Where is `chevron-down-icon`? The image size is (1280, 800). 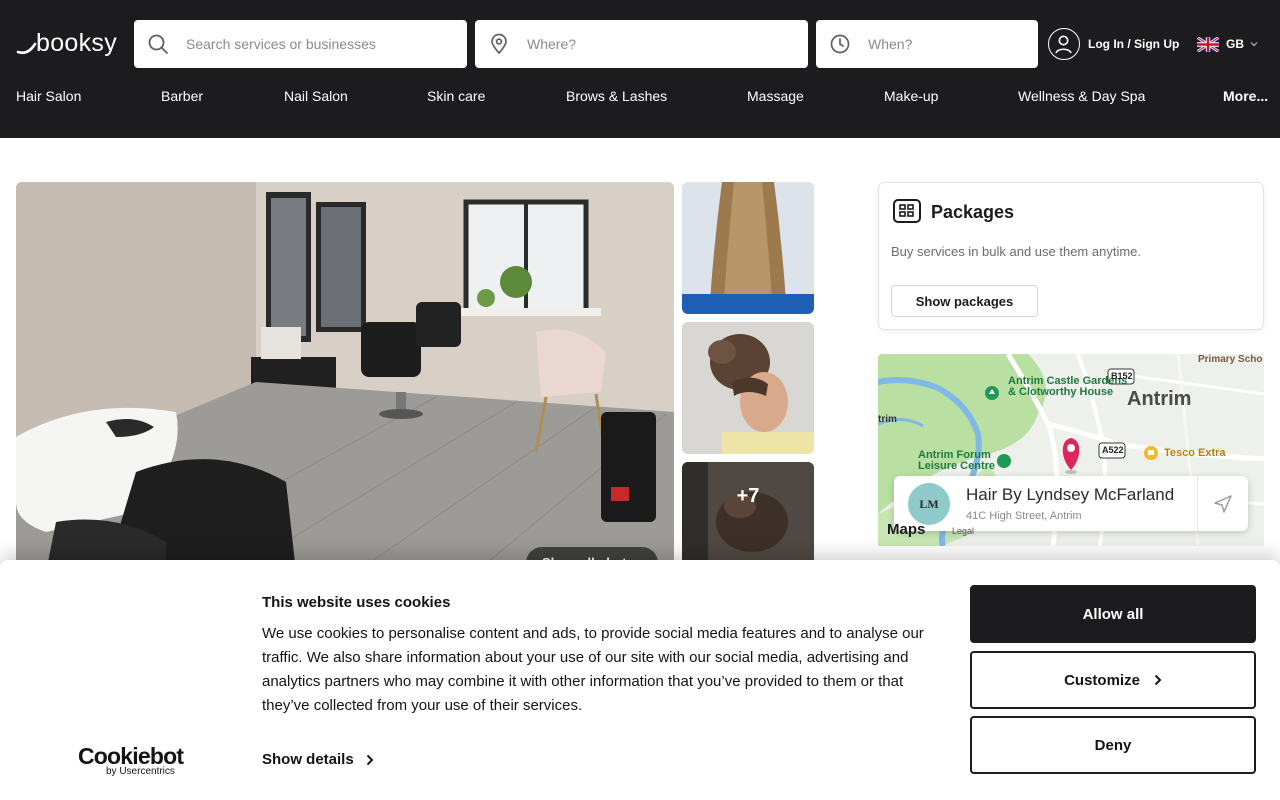 chevron-down-icon is located at coordinates (1254, 44).